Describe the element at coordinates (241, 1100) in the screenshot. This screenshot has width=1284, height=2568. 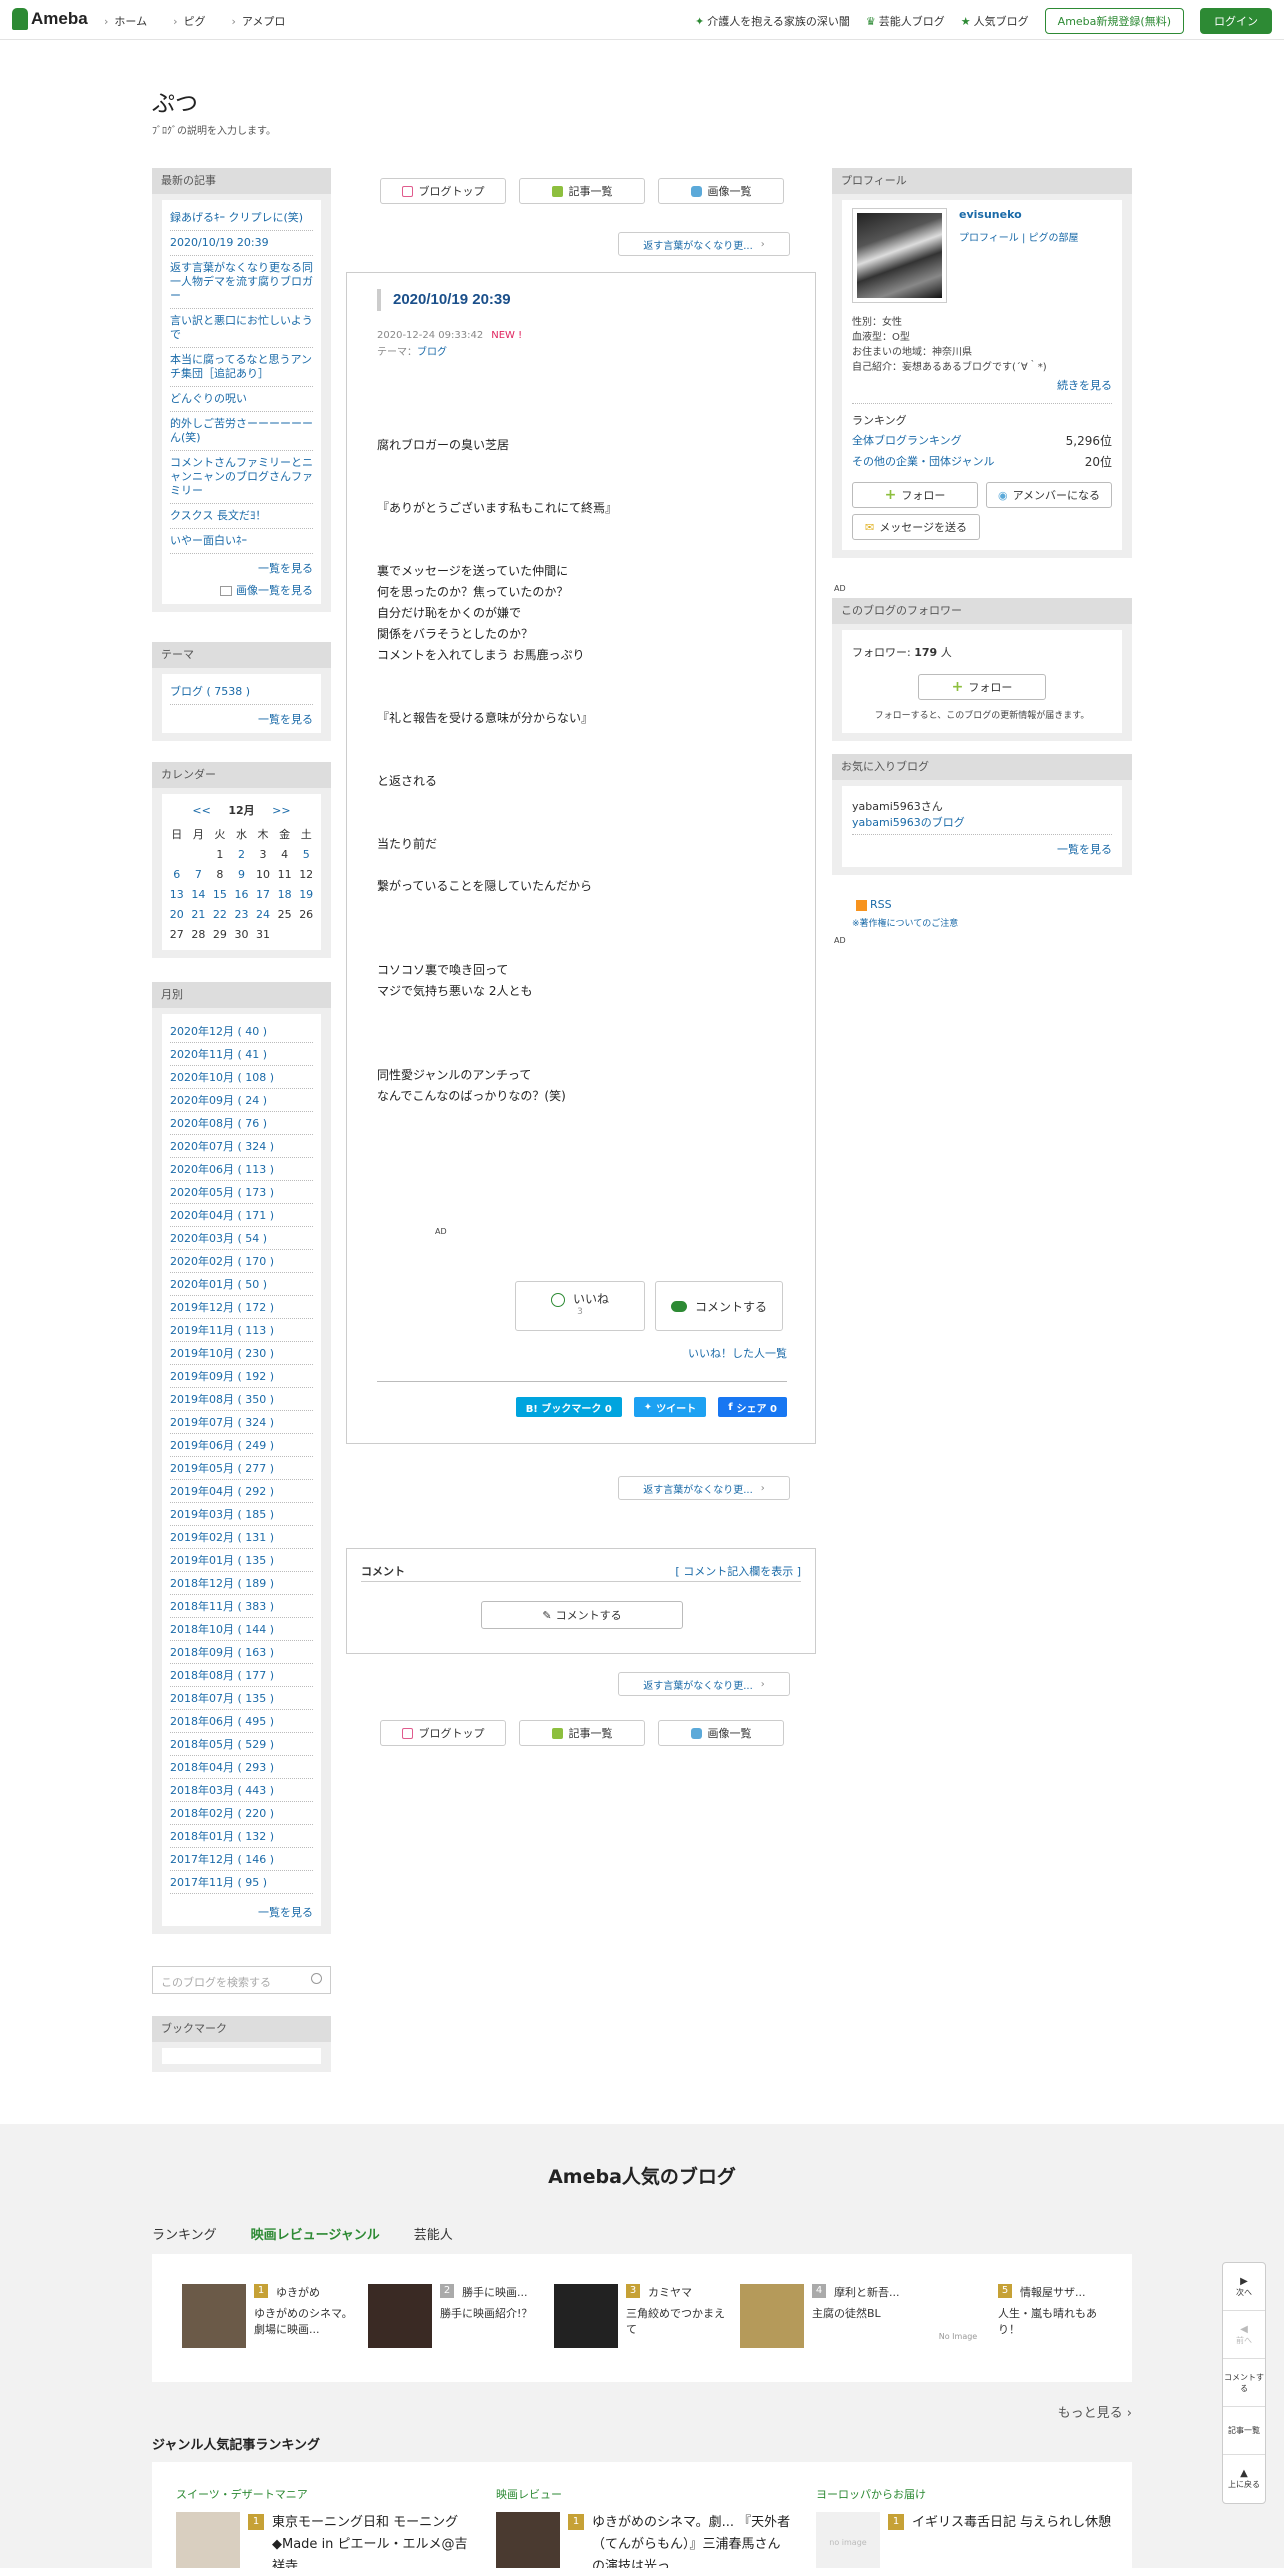
I see `monthly-archive-link: 2020年09月 ( 24 )` at that location.